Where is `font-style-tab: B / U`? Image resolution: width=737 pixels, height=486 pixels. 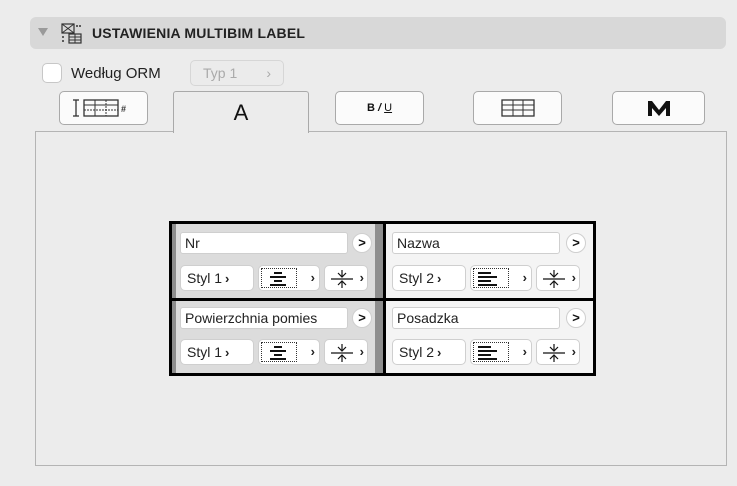 font-style-tab: B / U is located at coordinates (379, 108).